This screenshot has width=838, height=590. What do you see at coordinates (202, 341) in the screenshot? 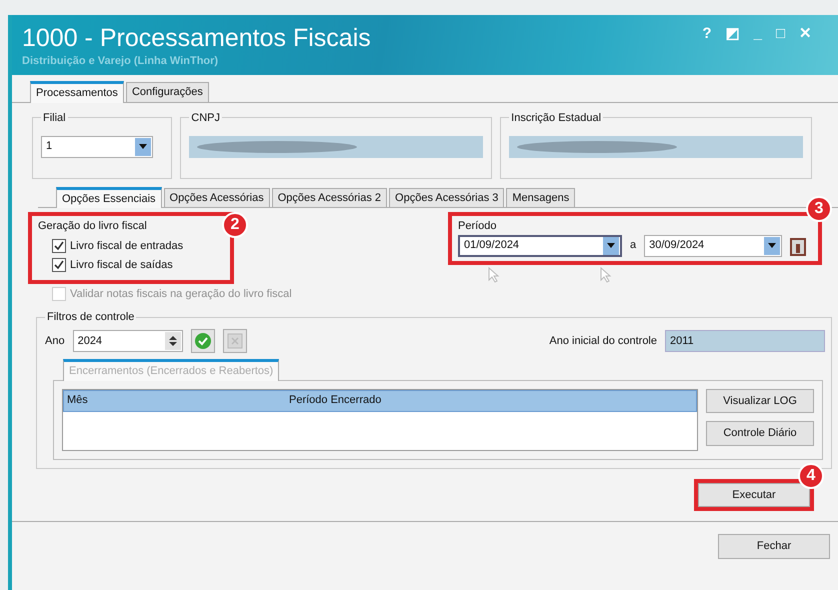
I see `confirm-button` at bounding box center [202, 341].